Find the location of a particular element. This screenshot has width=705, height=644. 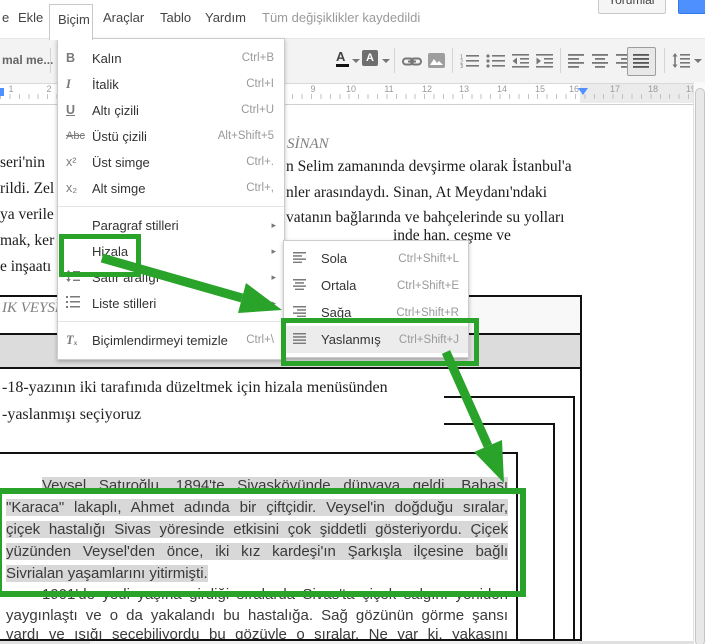

menu-label: Sola is located at coordinates (334, 258).